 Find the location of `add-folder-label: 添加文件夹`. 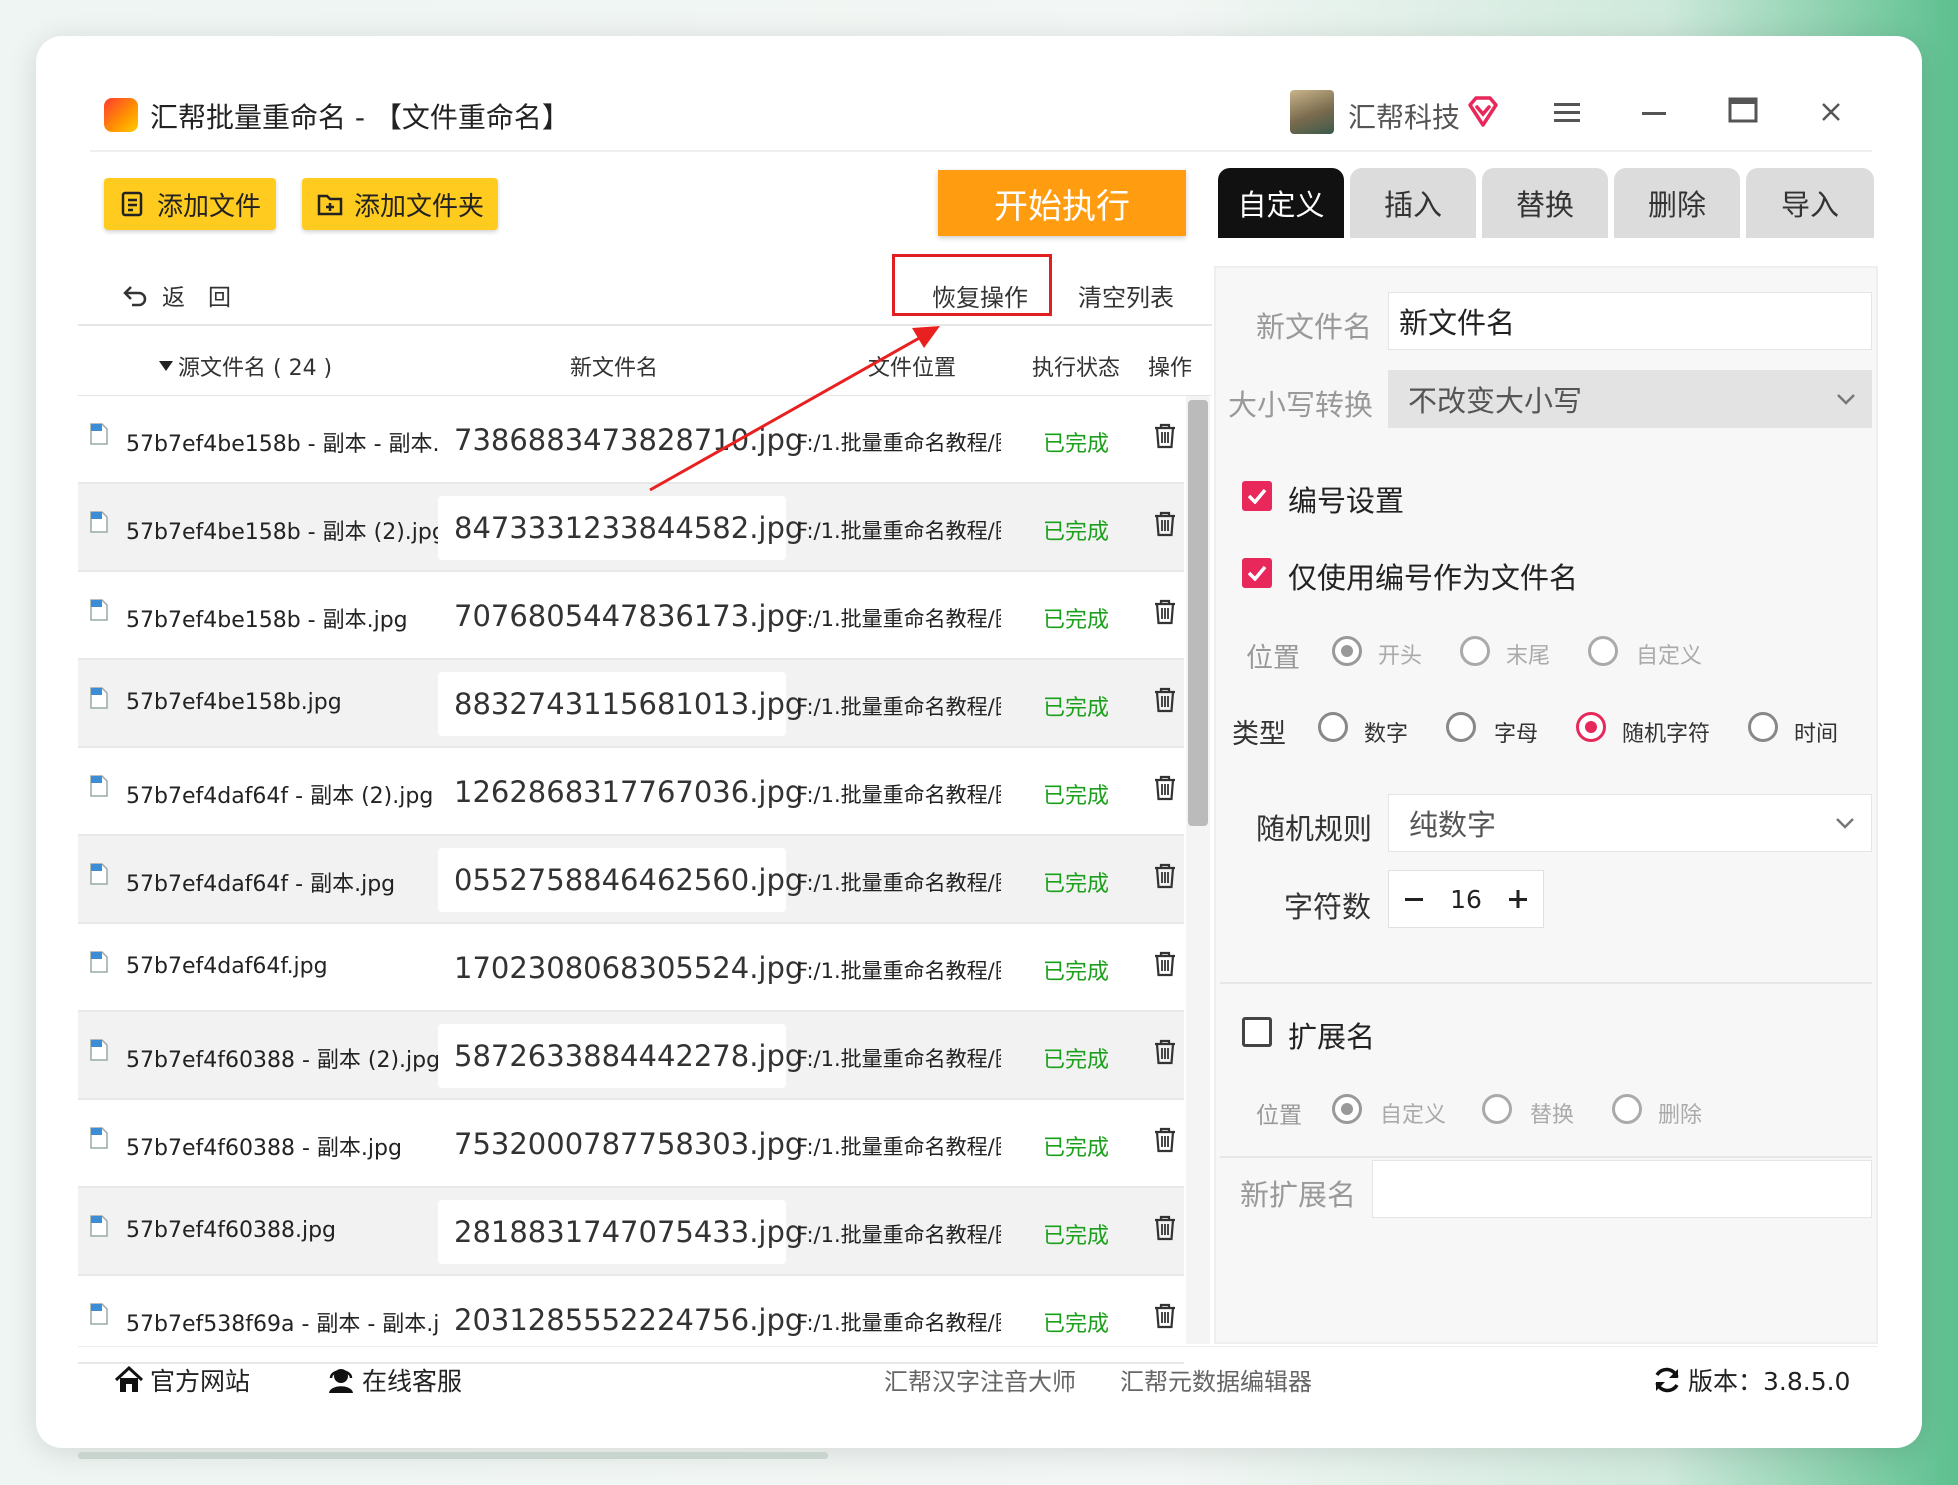

add-folder-label: 添加文件夹 is located at coordinates (418, 206).